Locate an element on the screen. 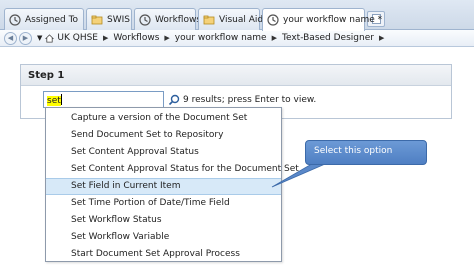 The width and height of the screenshot is (474, 270). tab-workflows: Workflows is located at coordinates (167, 19).